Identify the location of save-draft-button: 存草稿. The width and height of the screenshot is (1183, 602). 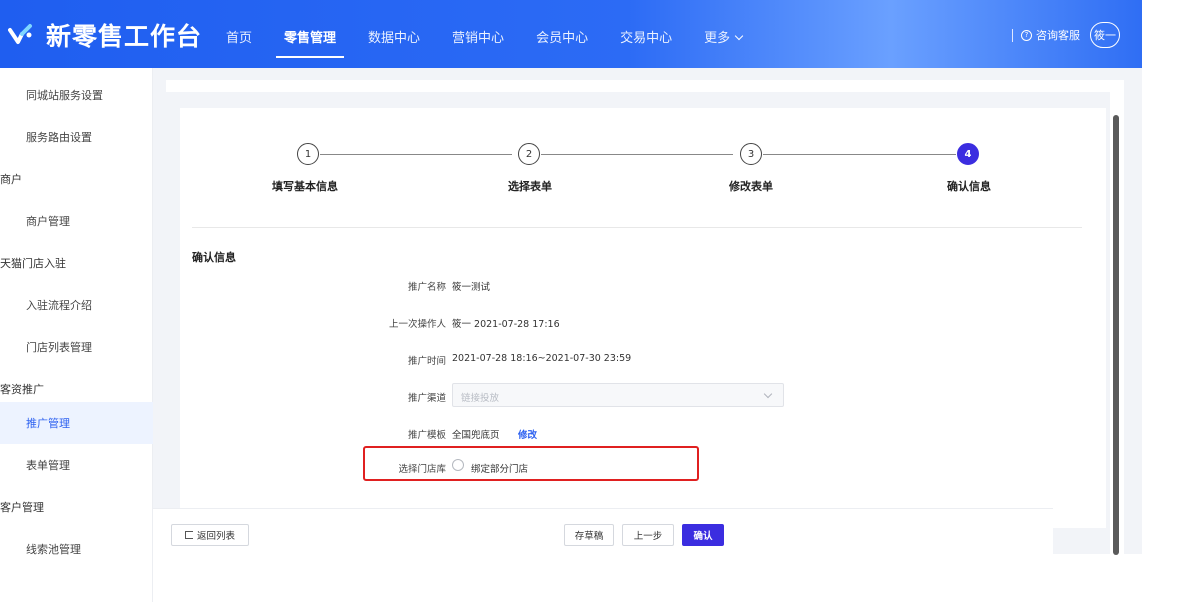
(589, 535).